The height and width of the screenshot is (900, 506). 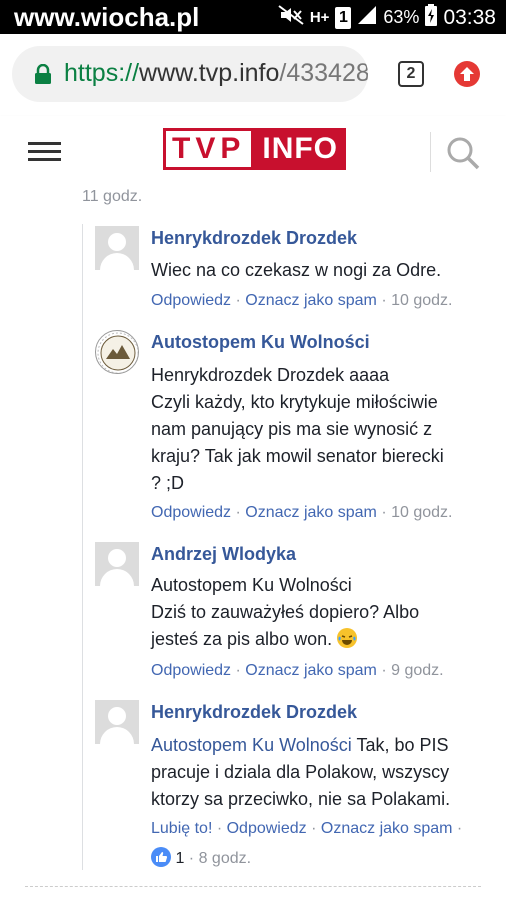 I want to click on comment-time: 8 godz., so click(x=225, y=858).